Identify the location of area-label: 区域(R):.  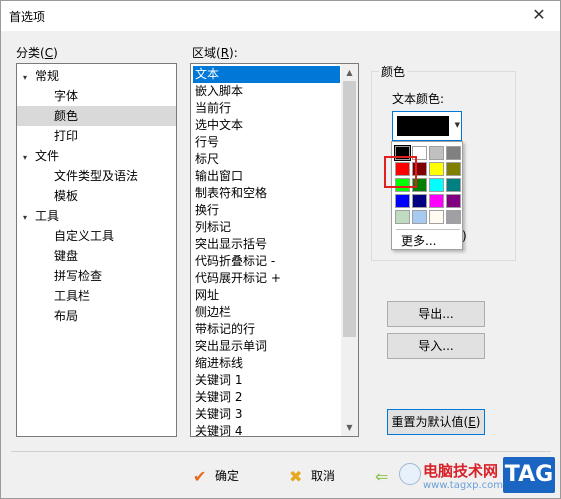
(215, 52).